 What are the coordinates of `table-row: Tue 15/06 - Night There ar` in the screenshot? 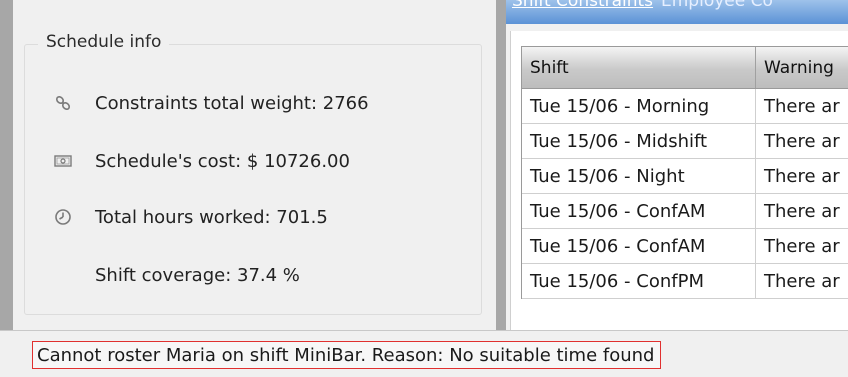 It's located at (685, 176).